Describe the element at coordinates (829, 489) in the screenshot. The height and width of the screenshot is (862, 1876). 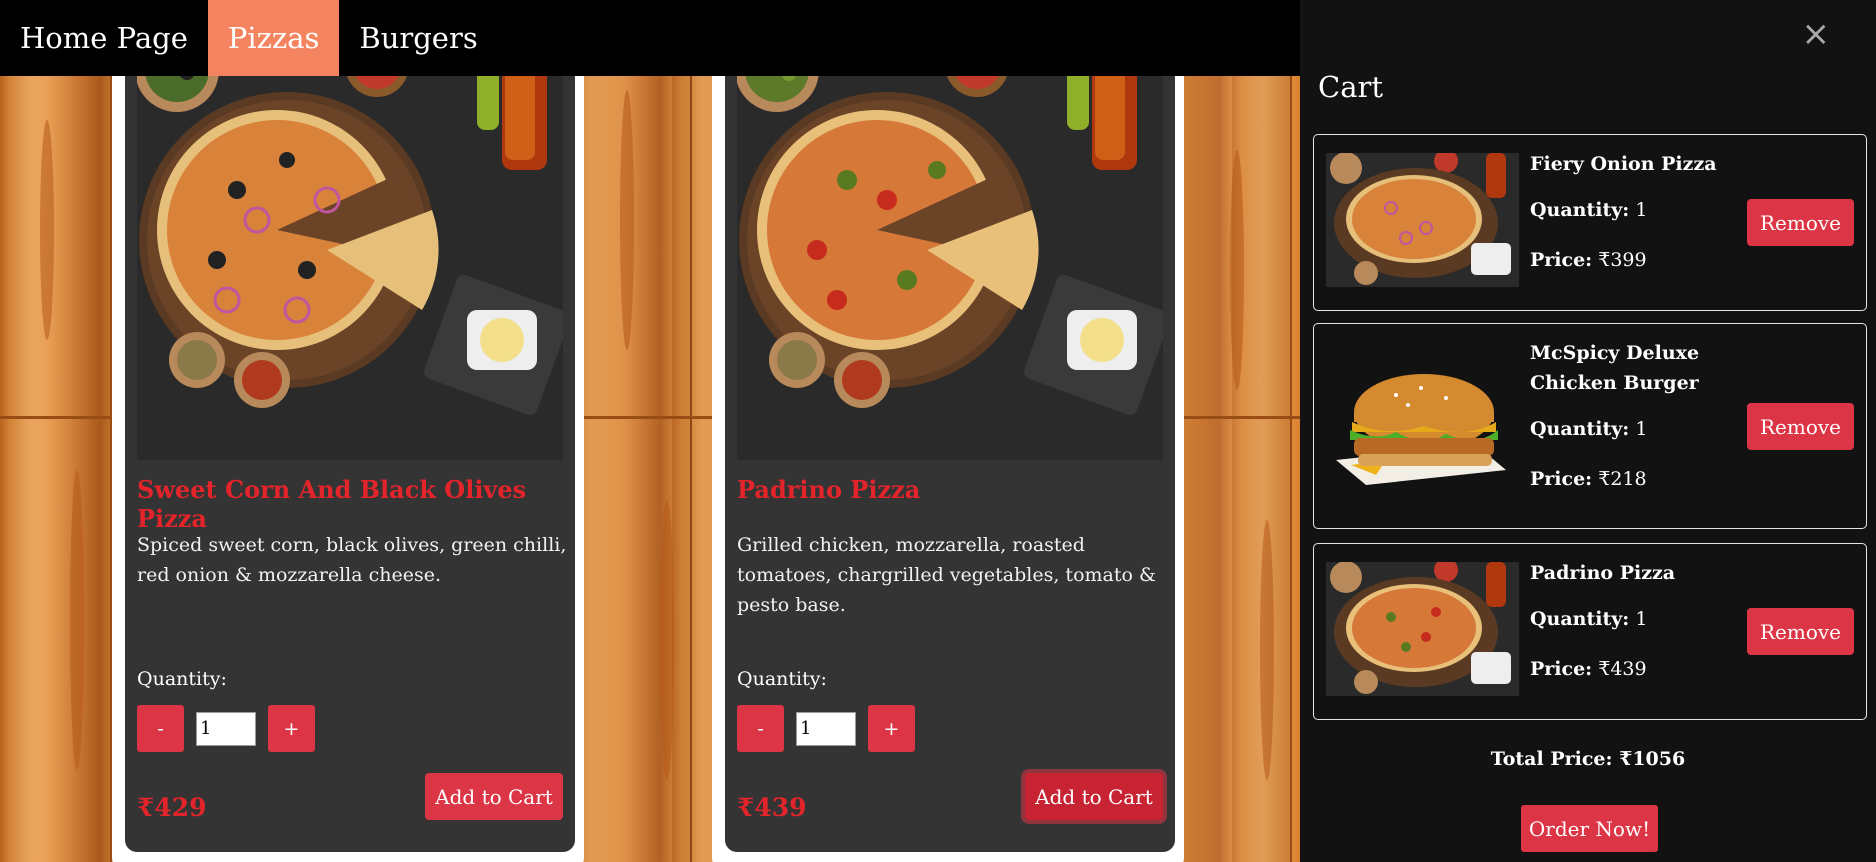
I see `product-title: Padrino Pizza` at that location.